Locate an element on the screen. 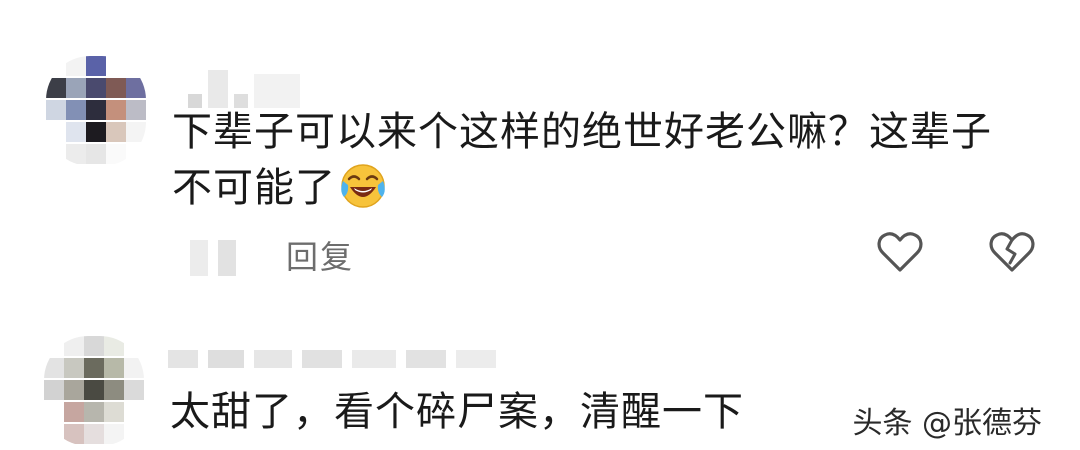 This screenshot has width=1080, height=450. reply-button: 回复 is located at coordinates (320, 255).